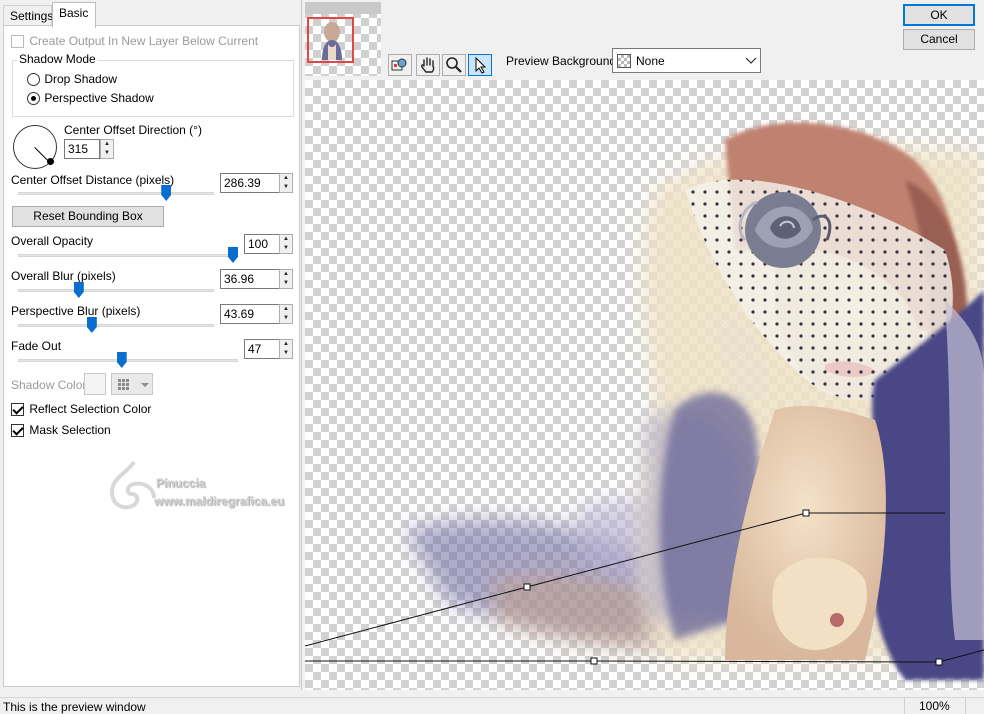  I want to click on reflect-selection-color-label: Reflect Selection Color, so click(90, 409).